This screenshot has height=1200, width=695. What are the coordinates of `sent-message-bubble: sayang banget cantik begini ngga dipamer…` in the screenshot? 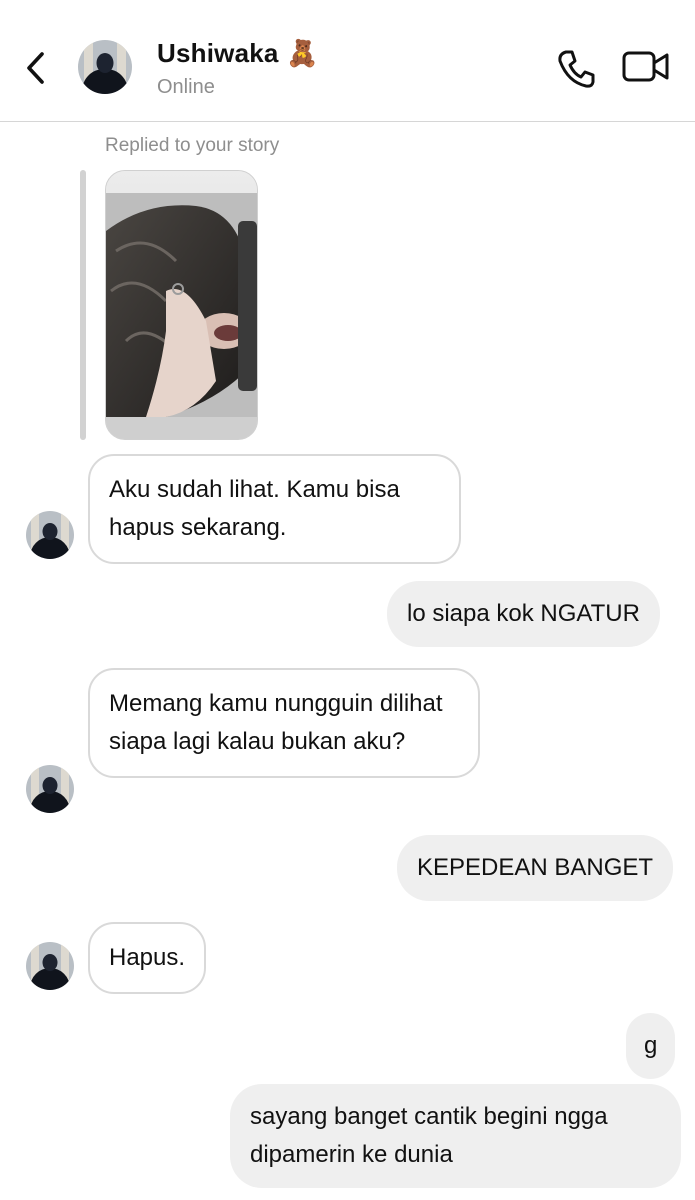 It's located at (455, 1136).